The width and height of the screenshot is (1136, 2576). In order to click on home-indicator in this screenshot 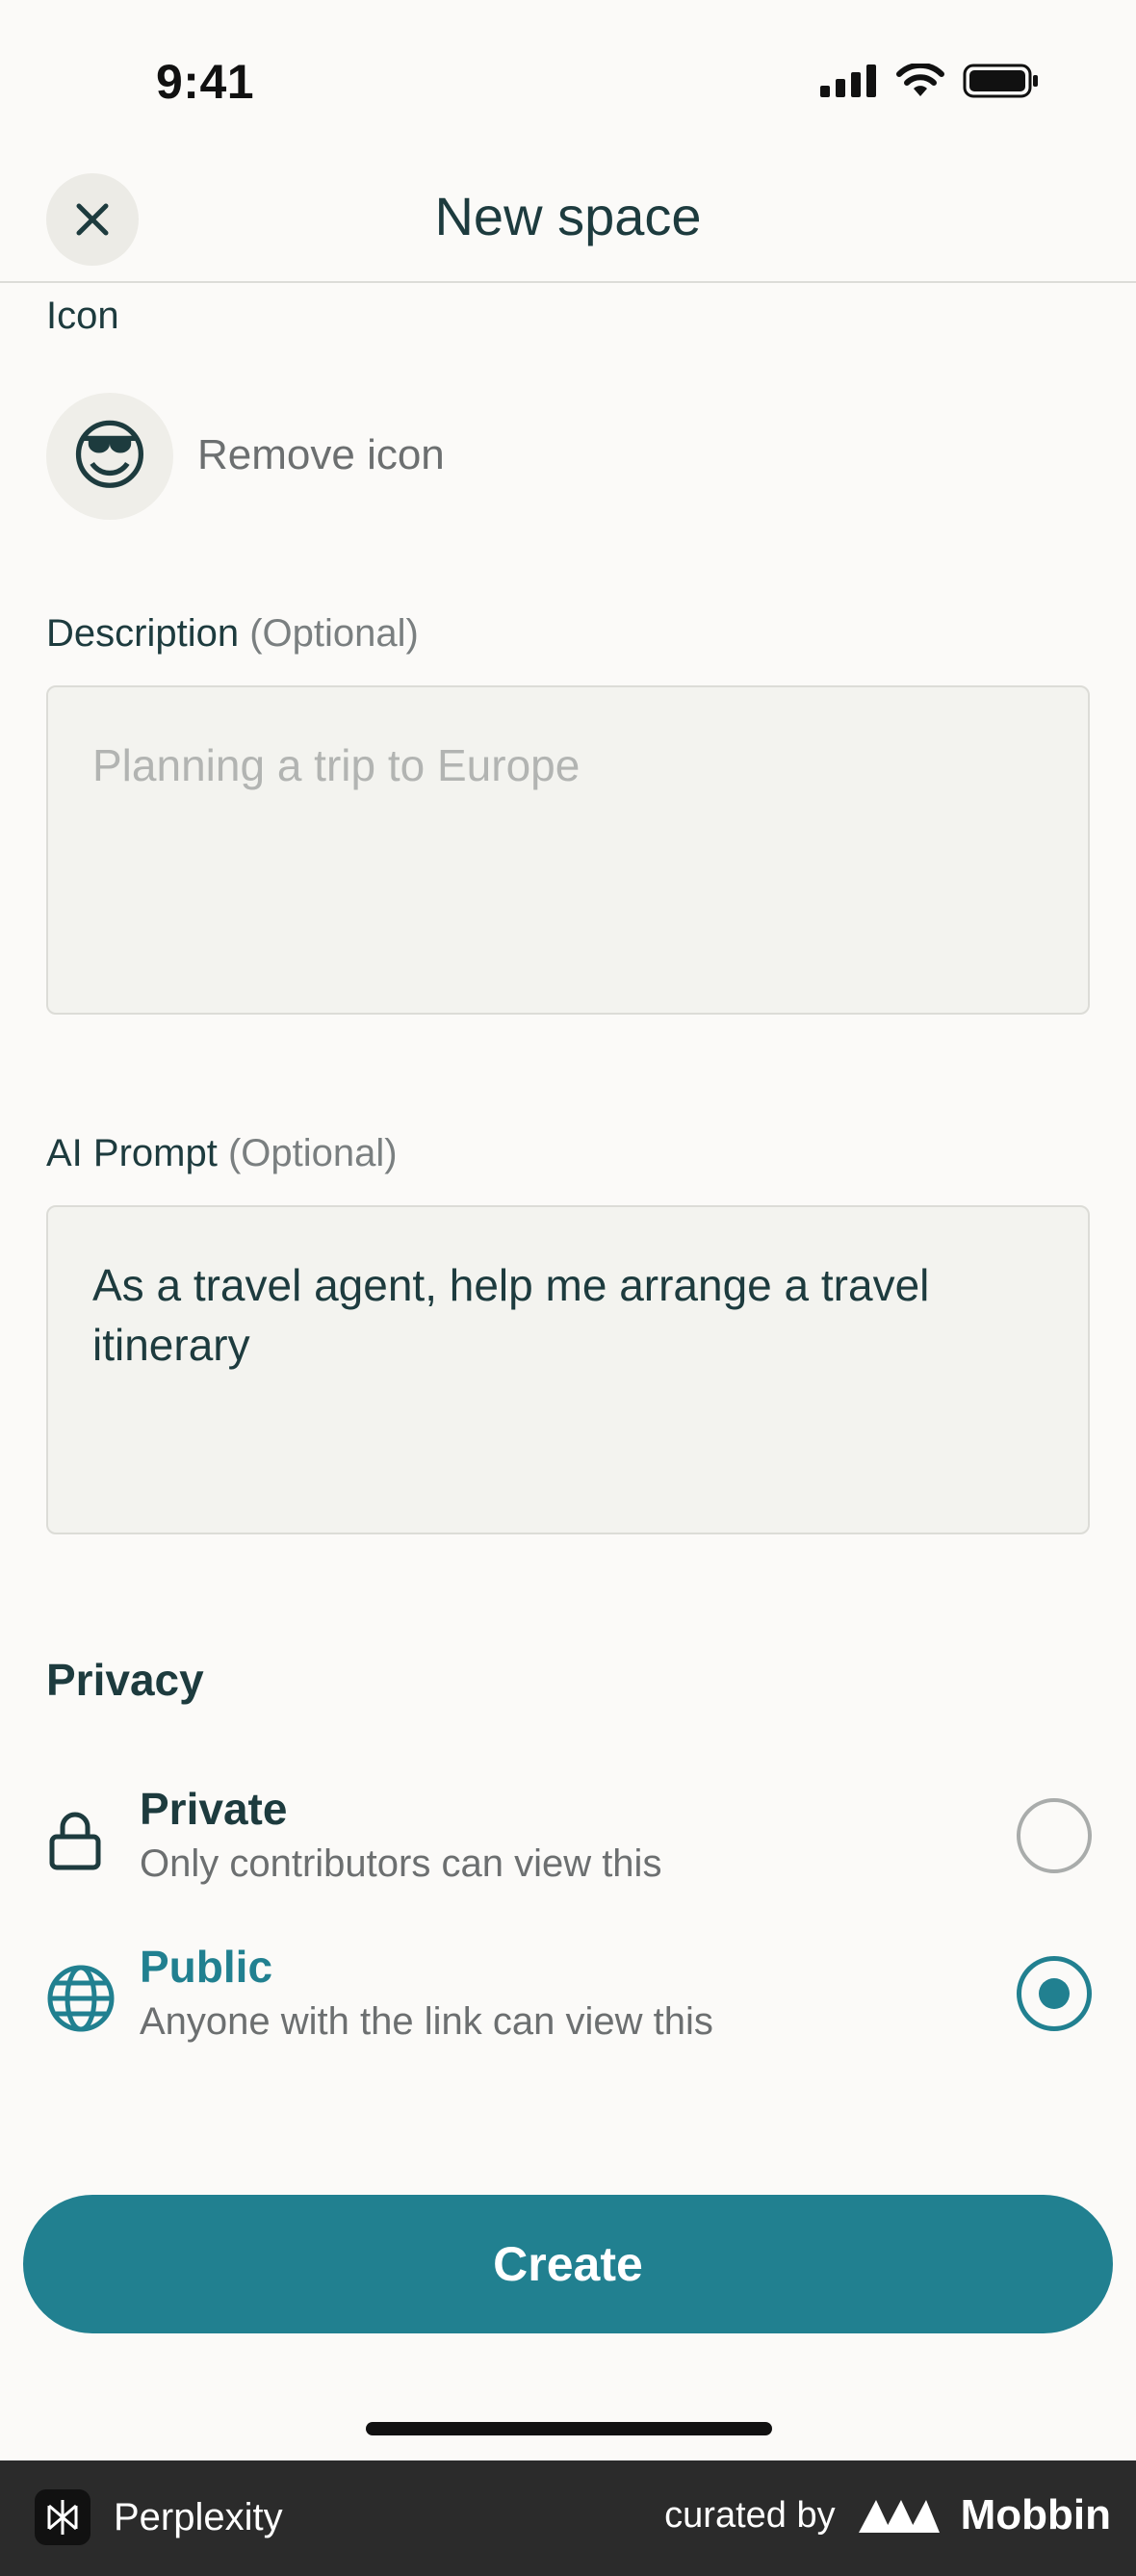, I will do `click(569, 2428)`.